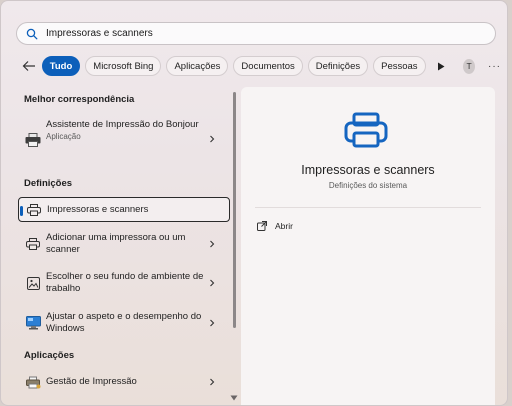 This screenshot has width=512, height=406. Describe the element at coordinates (368, 185) in the screenshot. I see `preview-subtitle: Definições do sistema` at that location.